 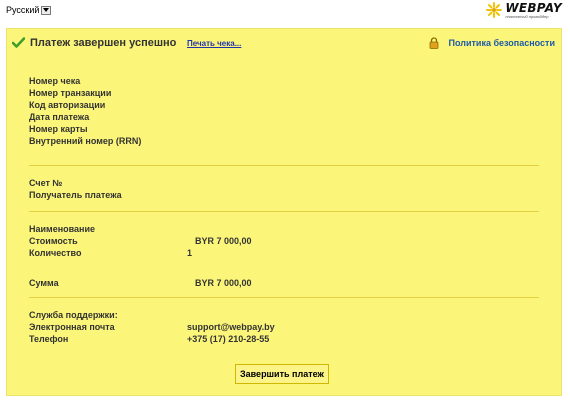 I want to click on dropdown-arrow-icon, so click(x=46, y=10).